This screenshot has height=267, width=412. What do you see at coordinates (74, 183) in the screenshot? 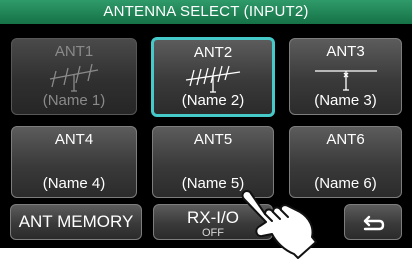
I see `ant4-name: (Name 4)` at bounding box center [74, 183].